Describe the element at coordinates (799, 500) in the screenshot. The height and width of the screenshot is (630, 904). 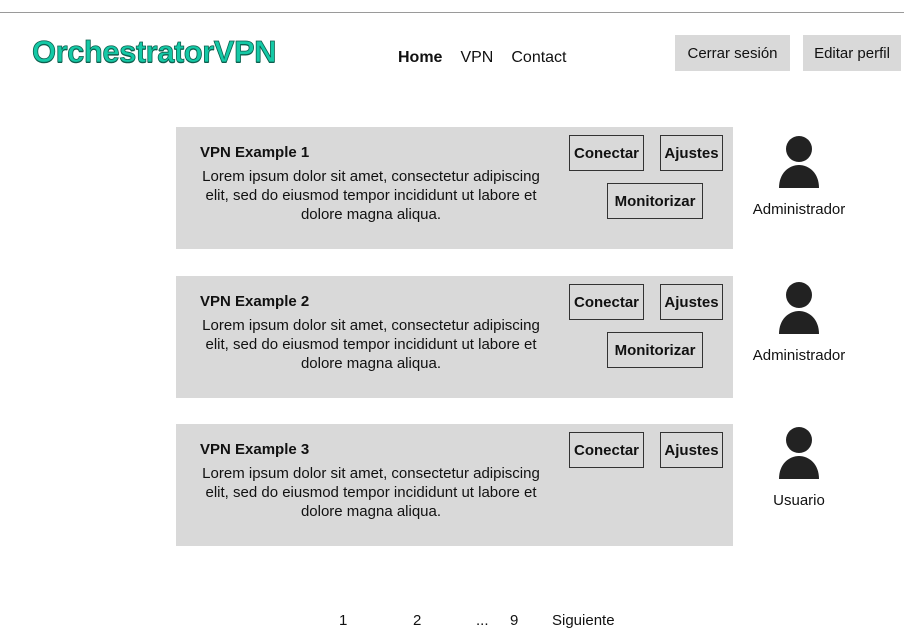
I see `role-label: Usuario` at that location.